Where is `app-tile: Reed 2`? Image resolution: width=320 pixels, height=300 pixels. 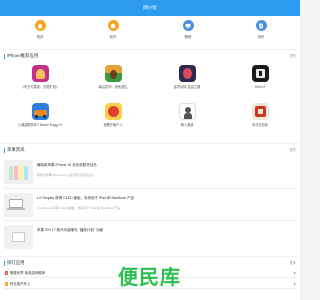 app-tile: Reed 2 is located at coordinates (260, 77).